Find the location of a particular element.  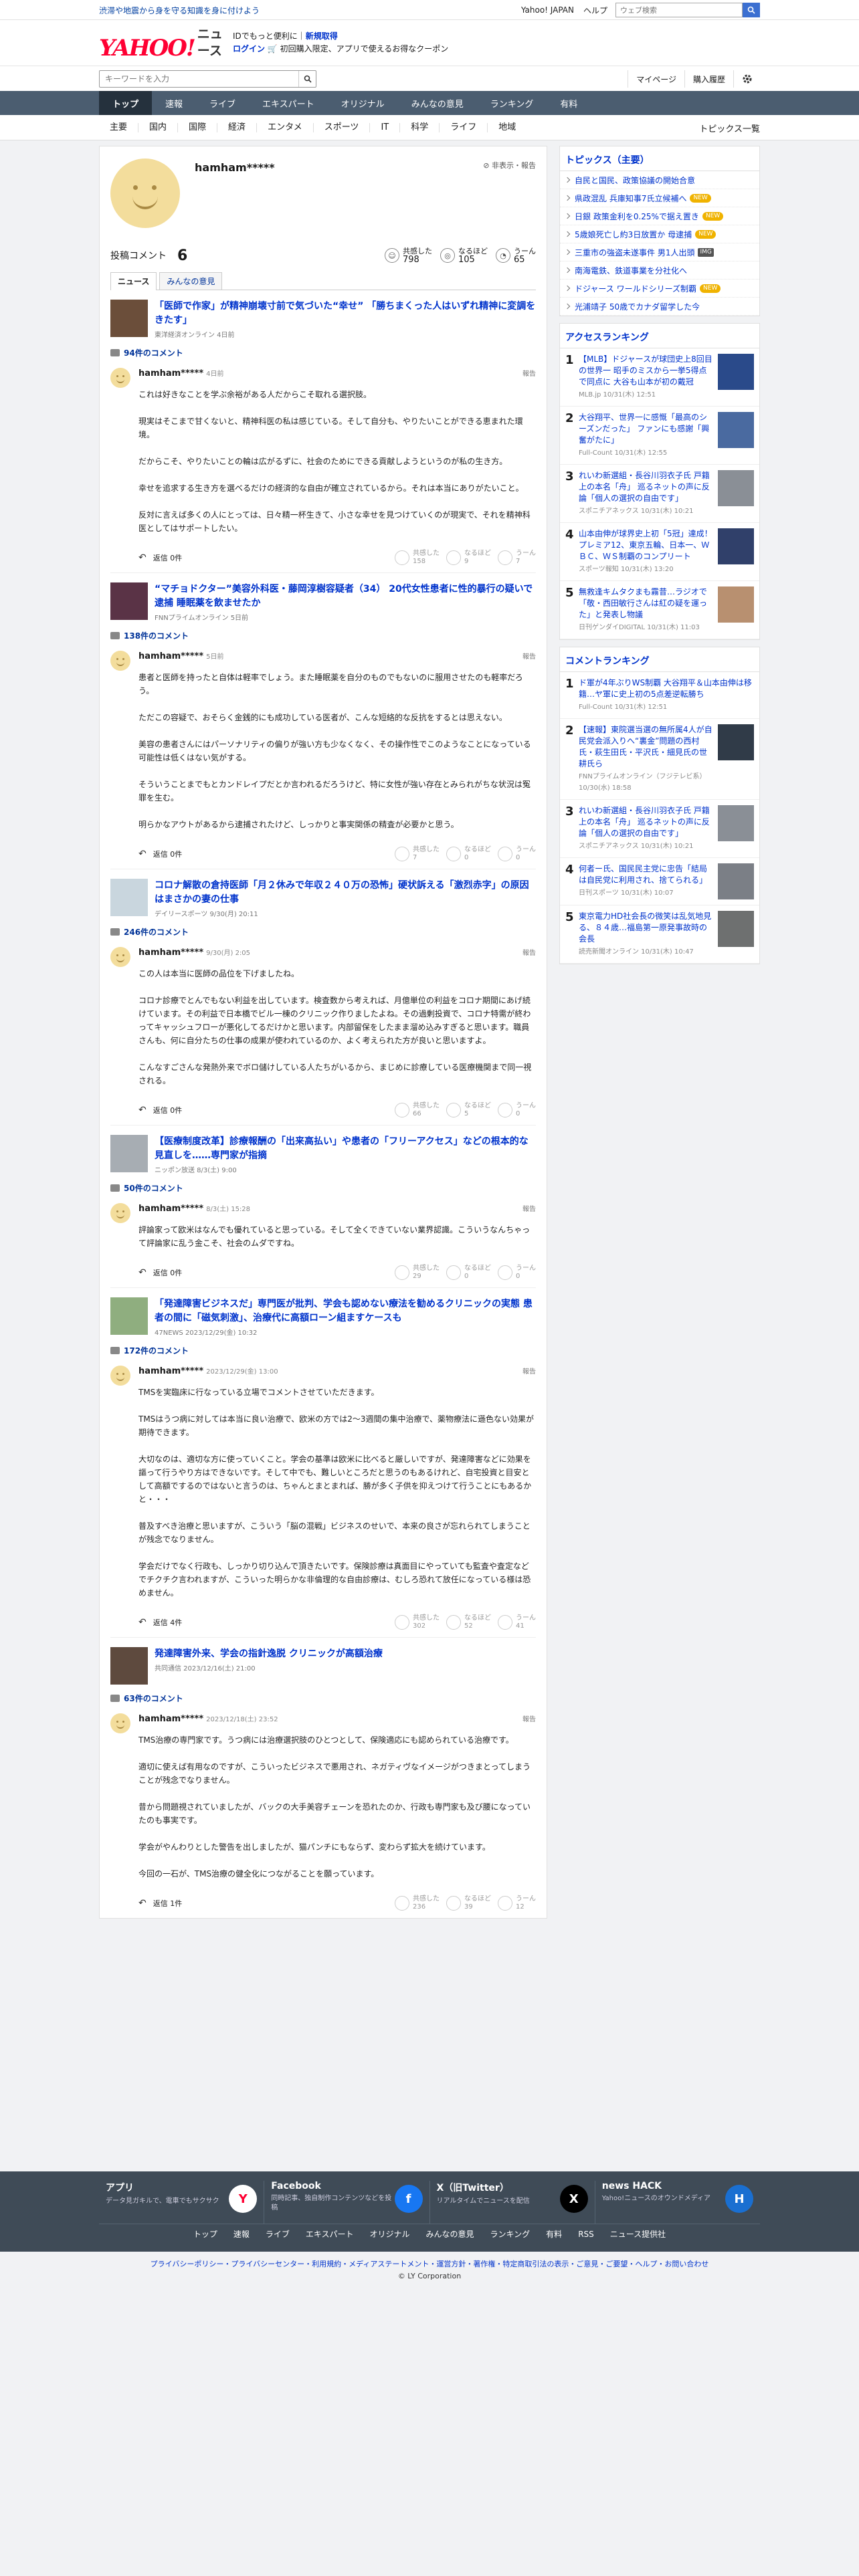

reaction-button: なるほど 52 is located at coordinates (469, 1622).